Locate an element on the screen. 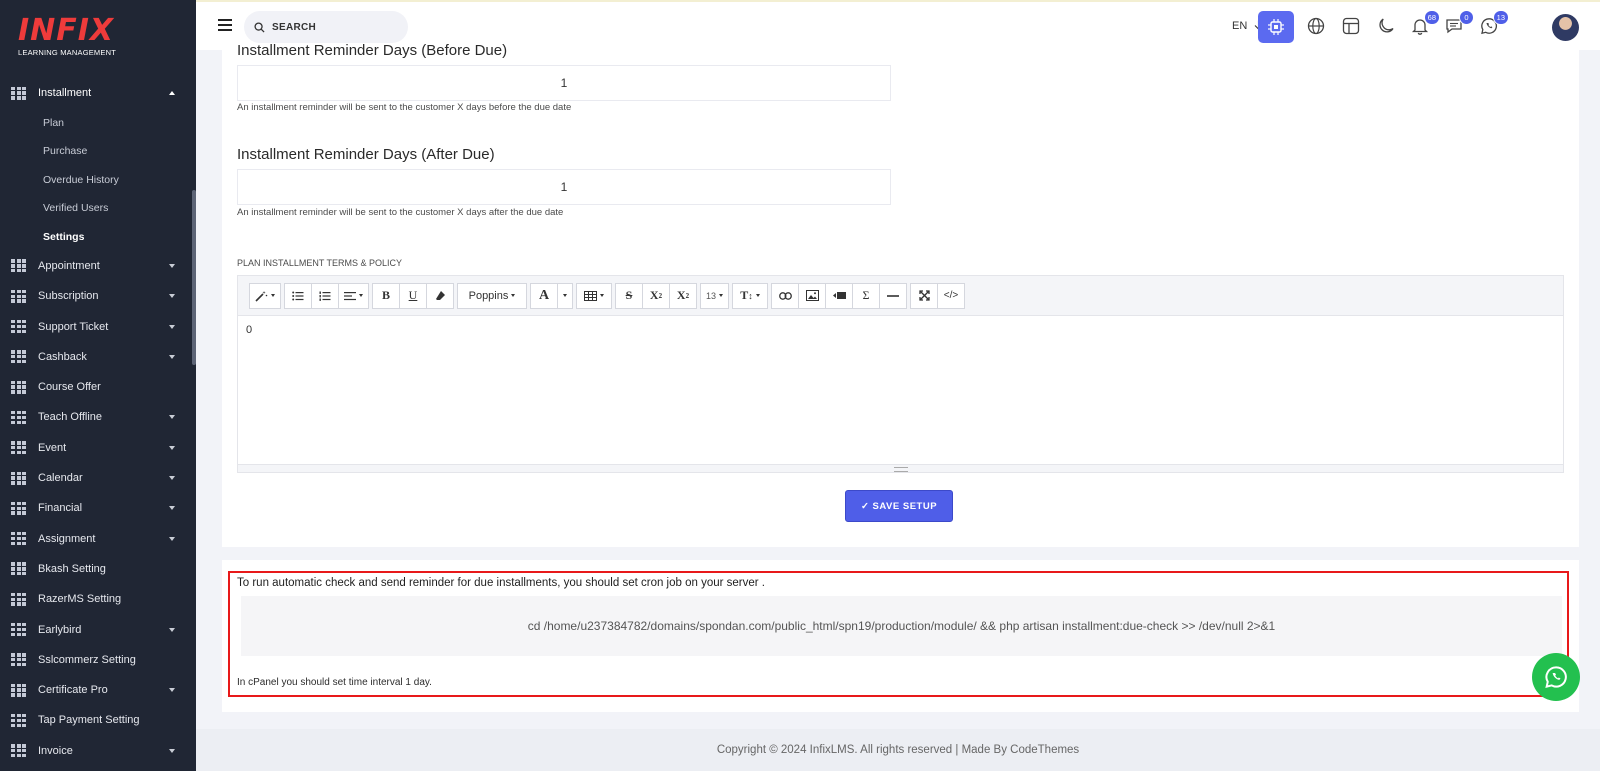 This screenshot has width=1600, height=771. sidebar-item-support-ticket: Support Ticket is located at coordinates (96, 326).